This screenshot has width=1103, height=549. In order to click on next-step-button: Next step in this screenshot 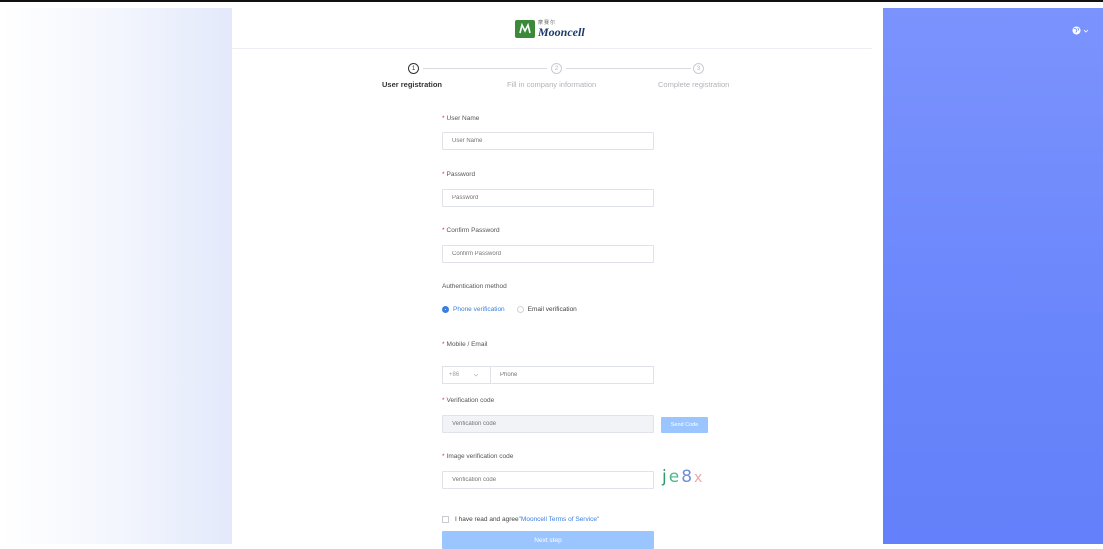, I will do `click(548, 540)`.